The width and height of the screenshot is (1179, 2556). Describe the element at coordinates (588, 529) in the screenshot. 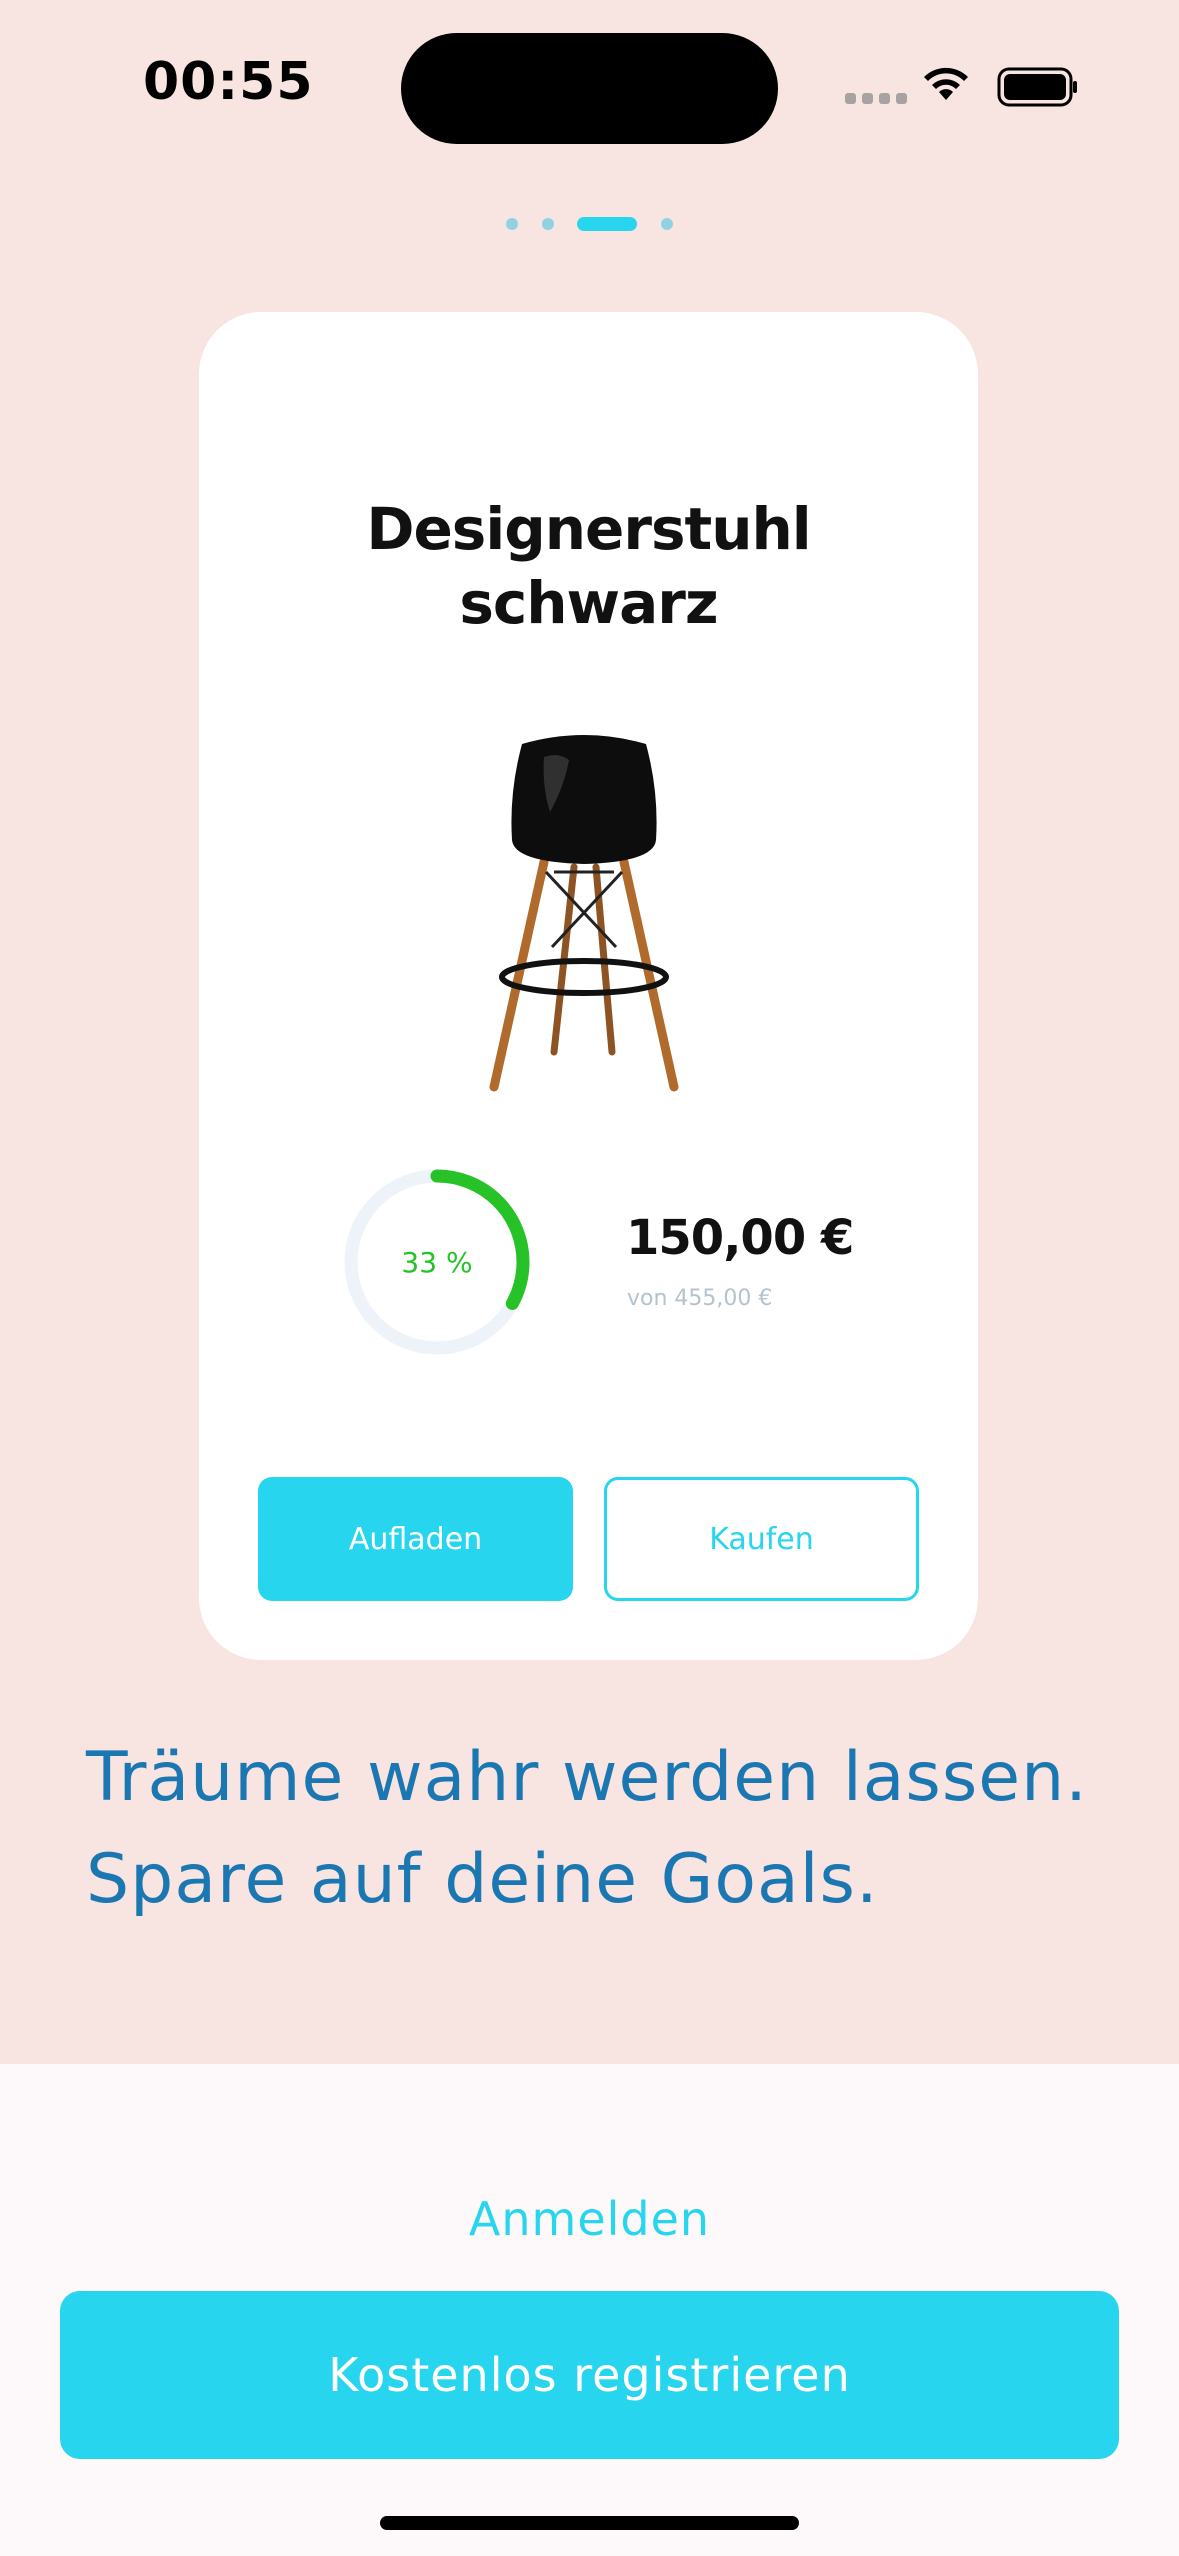

I see `product-title-line1: Designerstuhl` at that location.